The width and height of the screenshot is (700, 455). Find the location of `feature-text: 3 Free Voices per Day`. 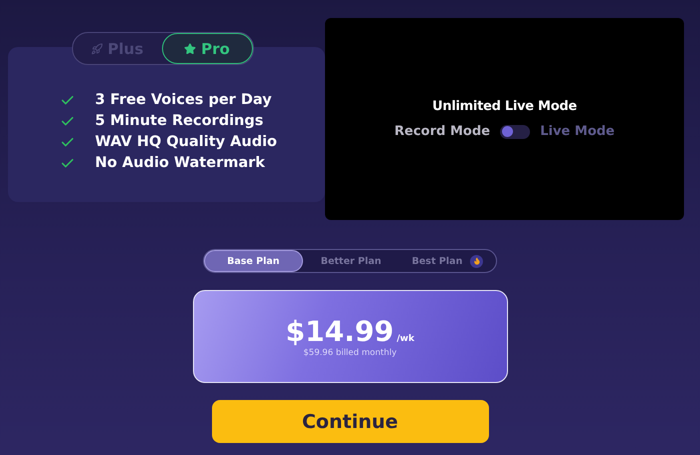

feature-text: 3 Free Voices per Day is located at coordinates (183, 100).